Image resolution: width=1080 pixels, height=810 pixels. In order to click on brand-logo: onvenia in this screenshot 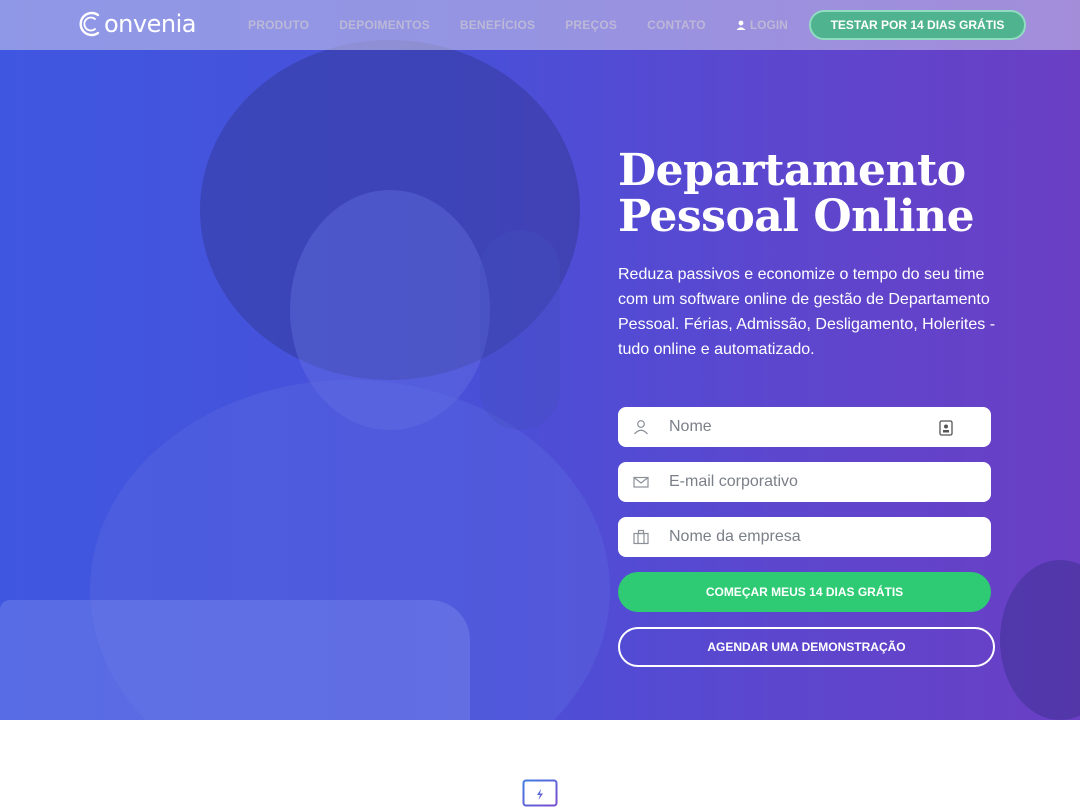, I will do `click(137, 24)`.